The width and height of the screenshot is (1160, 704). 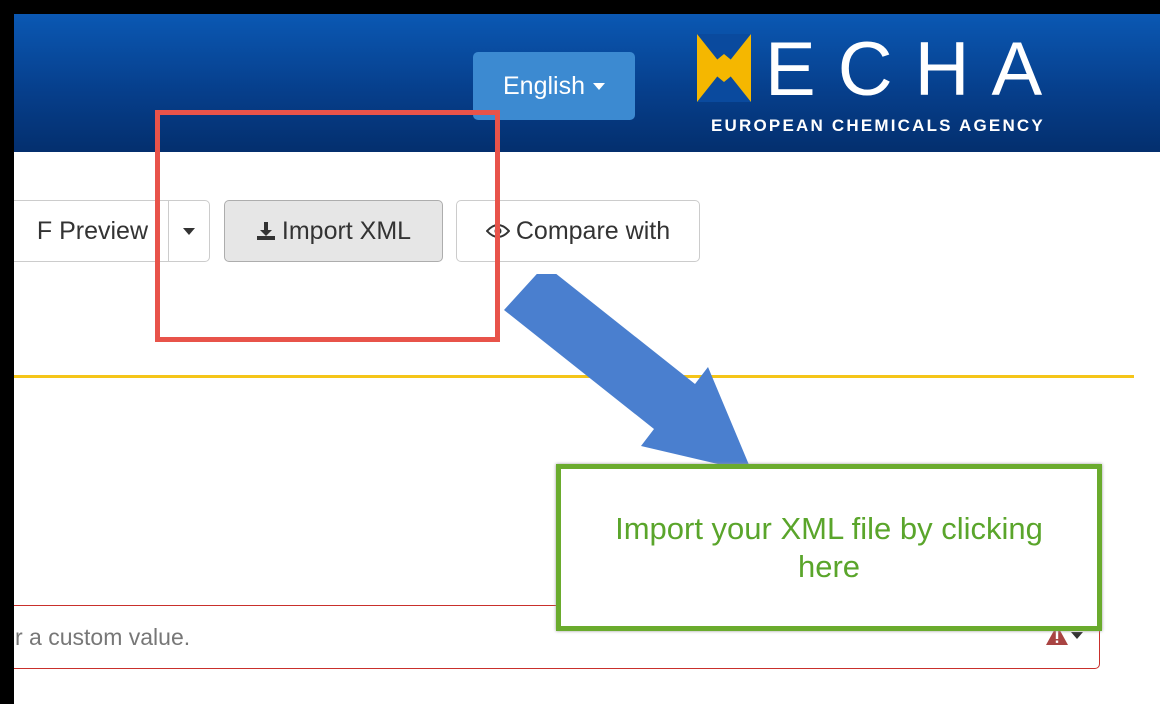 I want to click on echa-logo: ECHA EUROPEAN CHEMICALS AGENCY, so click(x=877, y=87).